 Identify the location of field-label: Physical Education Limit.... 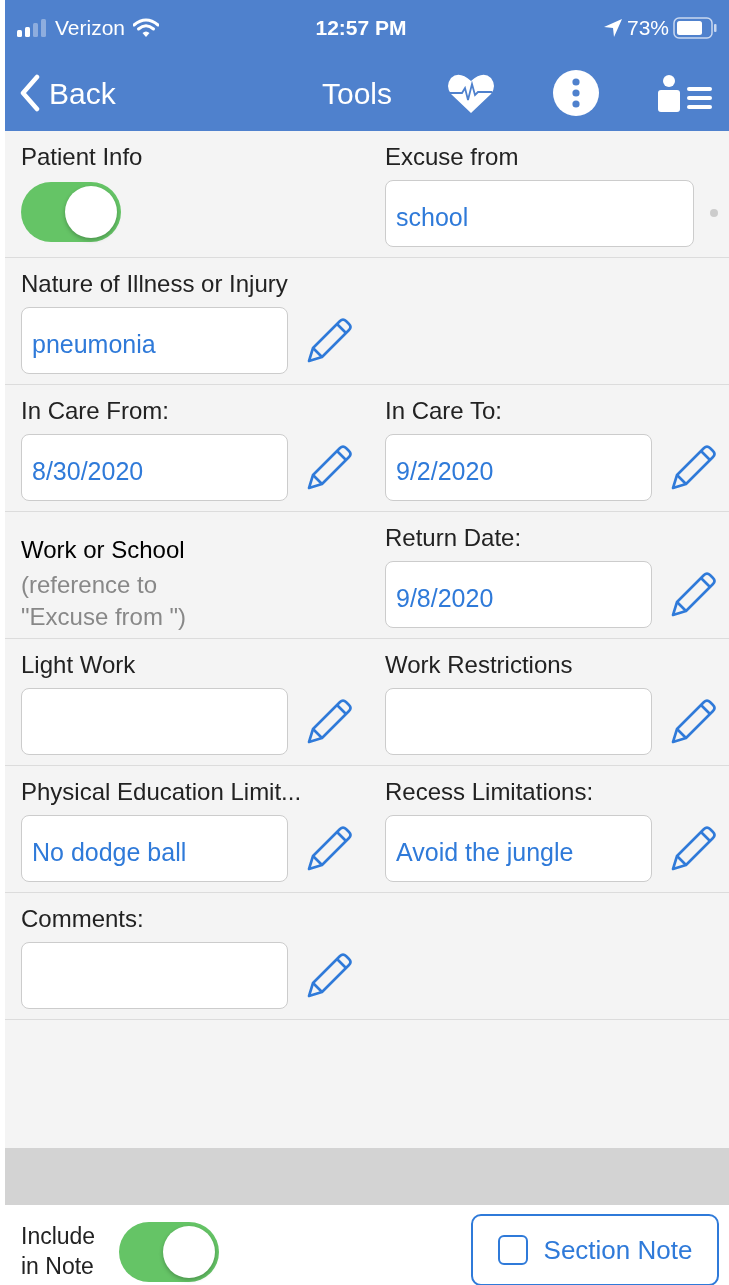
(162, 792).